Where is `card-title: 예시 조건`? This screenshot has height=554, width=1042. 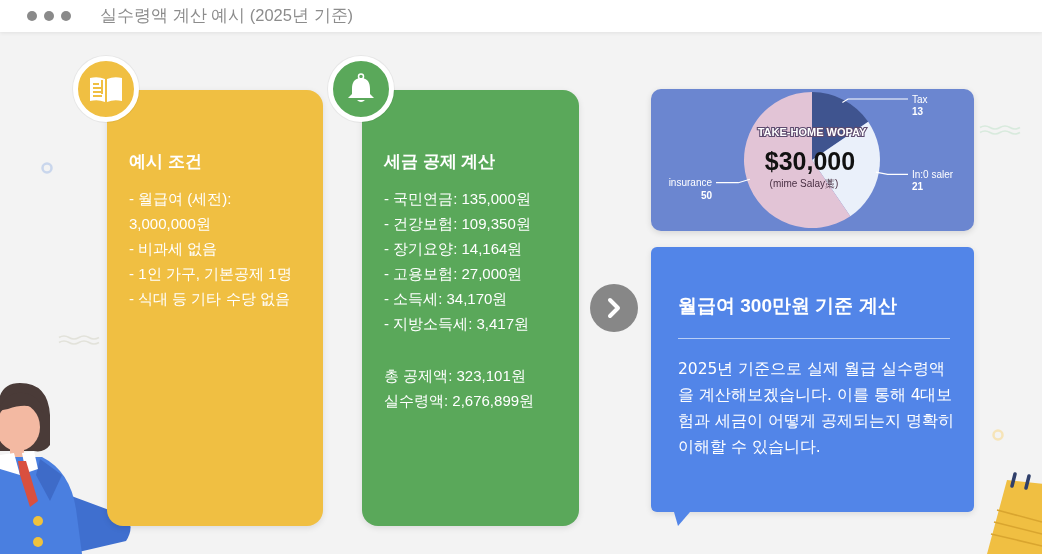 card-title: 예시 조건 is located at coordinates (166, 162).